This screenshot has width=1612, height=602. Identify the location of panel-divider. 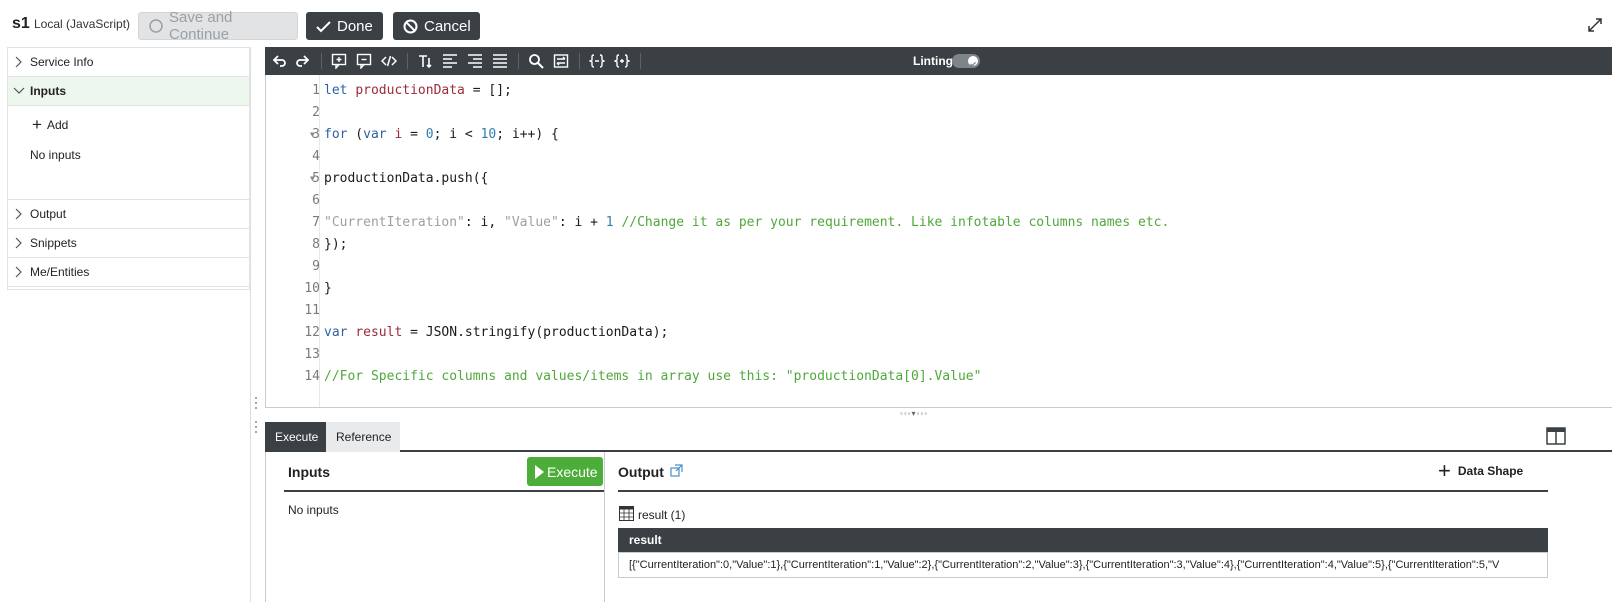
(604, 527).